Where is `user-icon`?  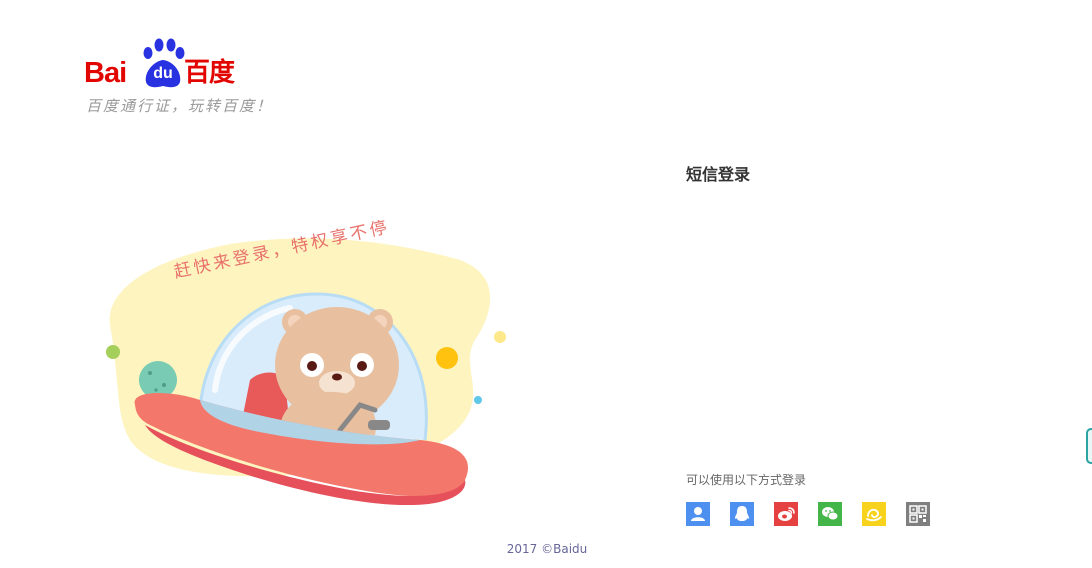
user-icon is located at coordinates (698, 514).